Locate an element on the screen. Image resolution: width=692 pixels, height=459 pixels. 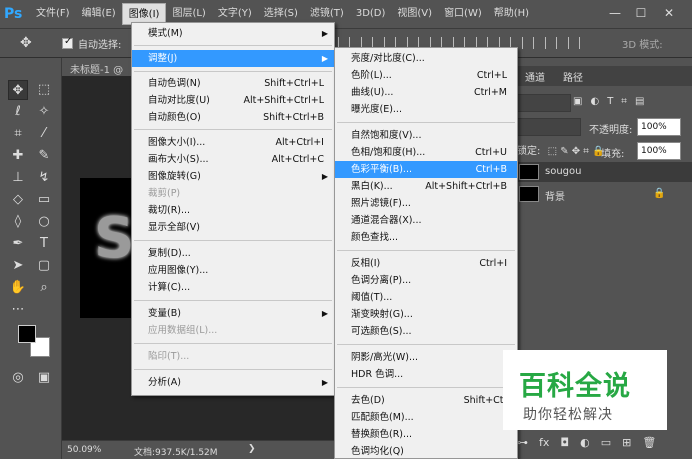
menu-variables: 变量(B) ▶ is located at coordinates (233, 313).